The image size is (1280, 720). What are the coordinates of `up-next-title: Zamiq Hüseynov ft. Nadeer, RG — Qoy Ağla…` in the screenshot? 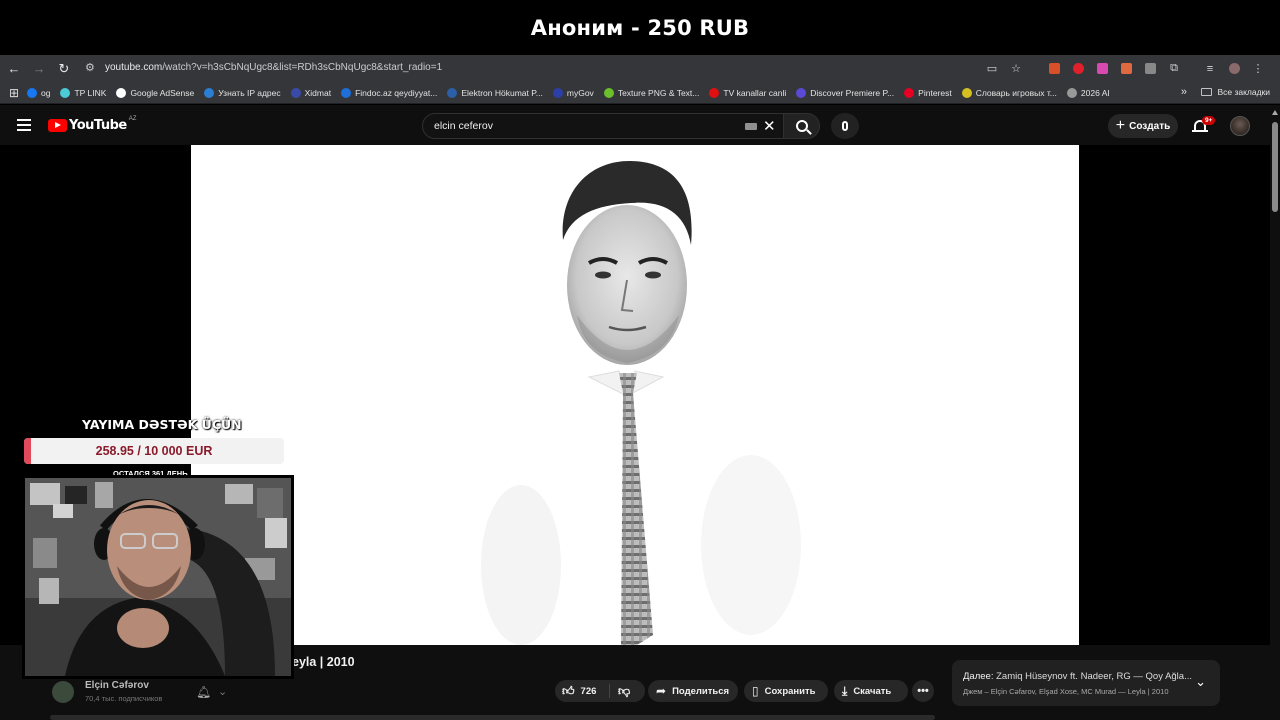 It's located at (1094, 676).